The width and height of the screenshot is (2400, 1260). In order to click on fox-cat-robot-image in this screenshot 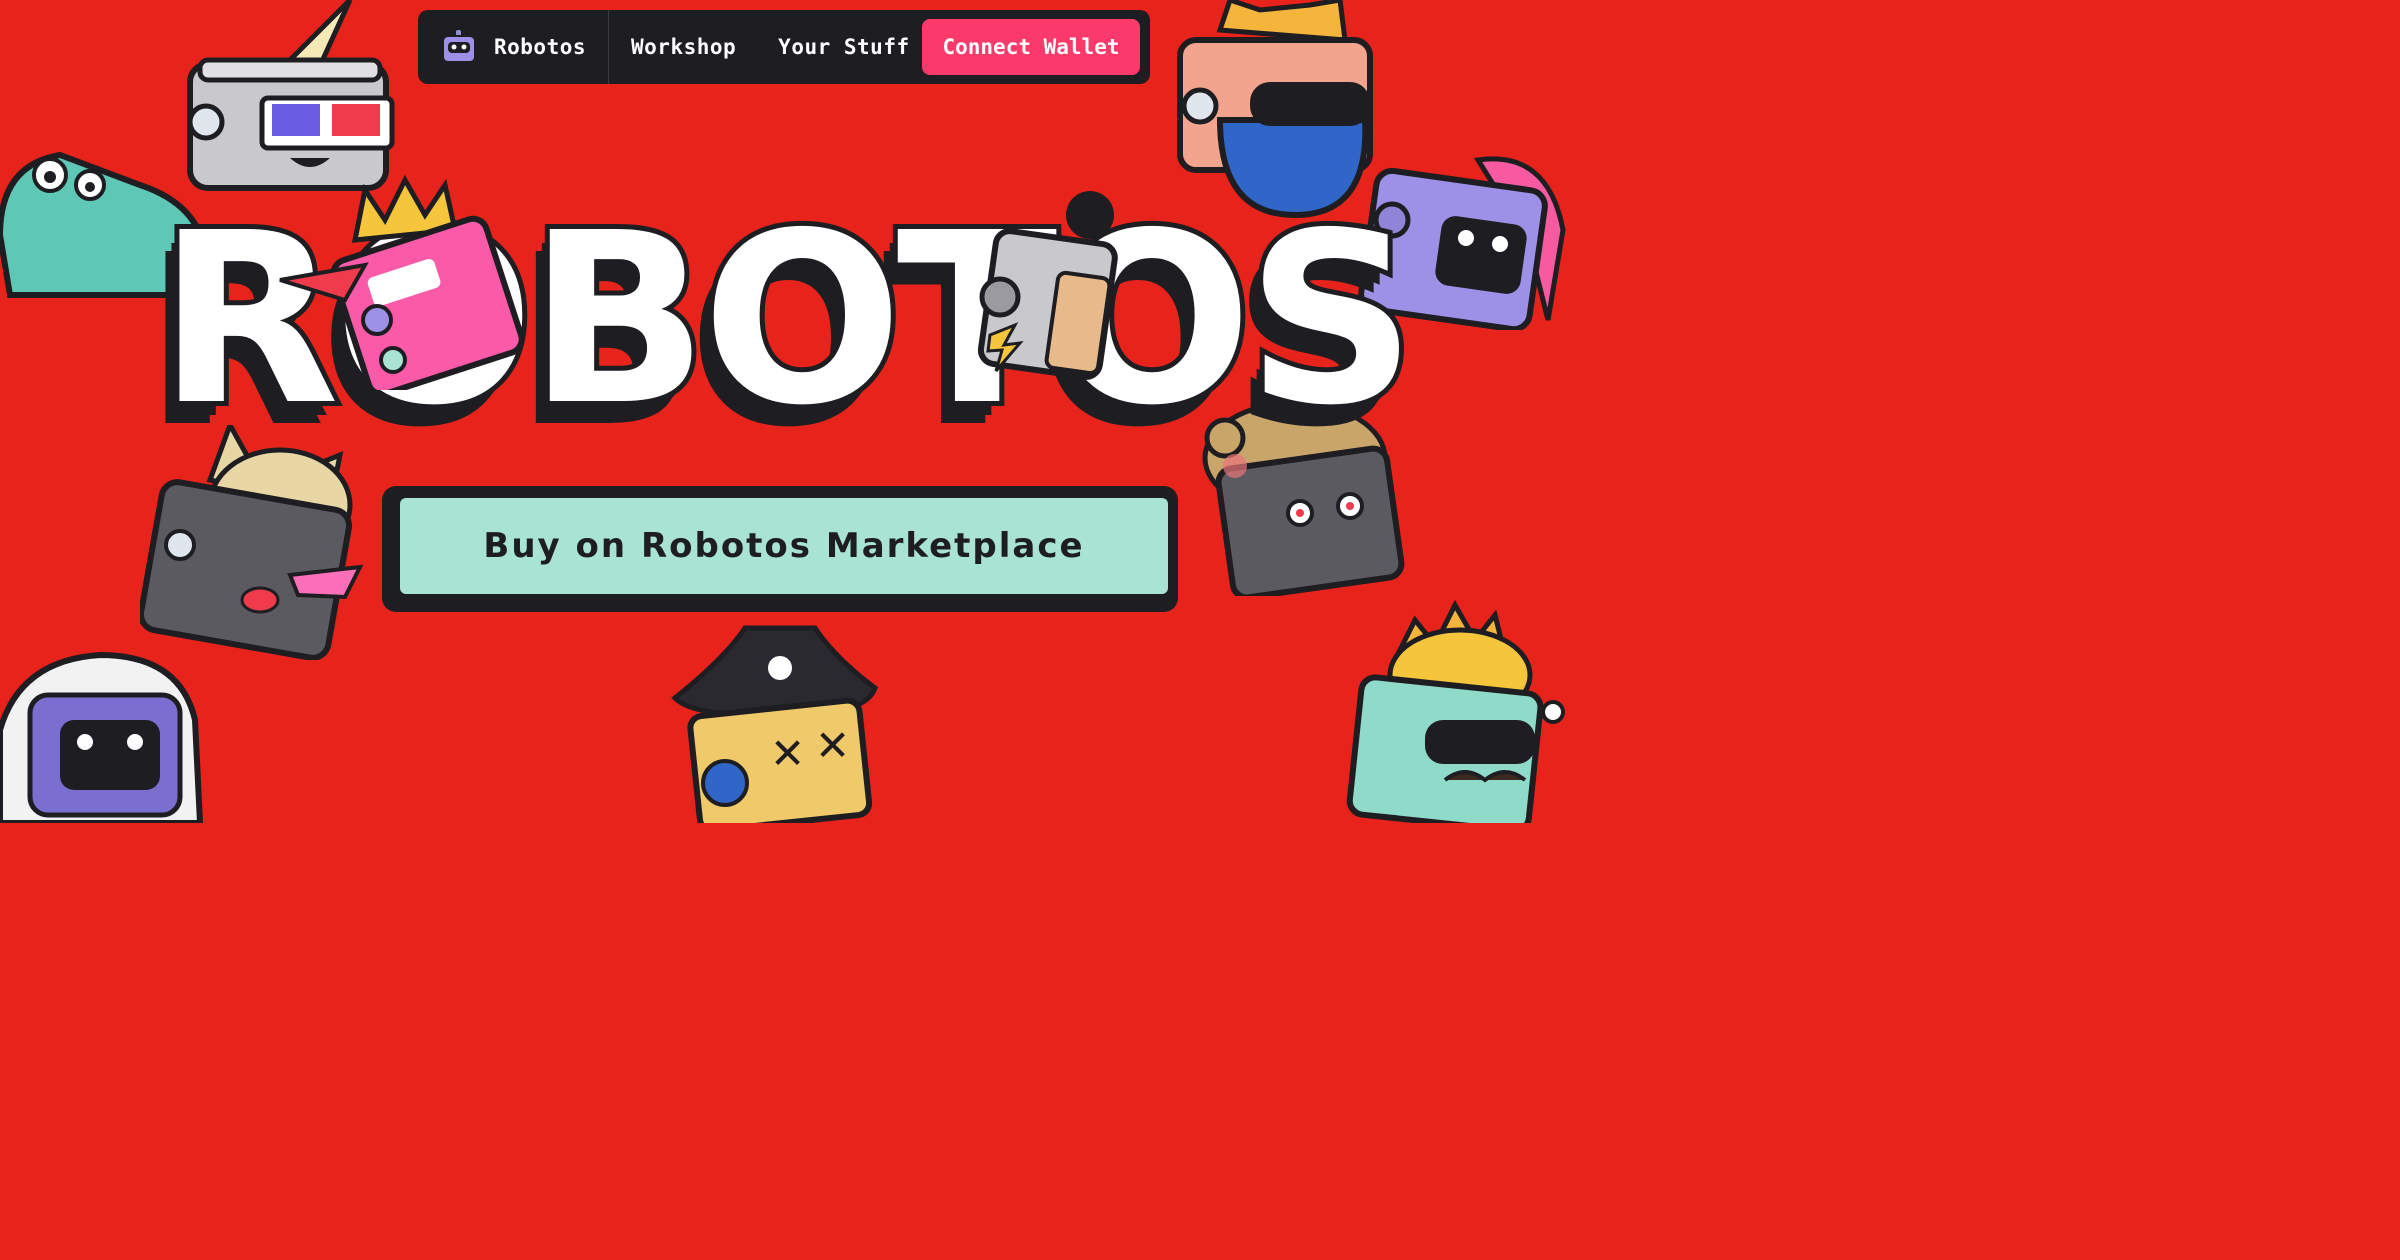, I will do `click(252, 542)`.